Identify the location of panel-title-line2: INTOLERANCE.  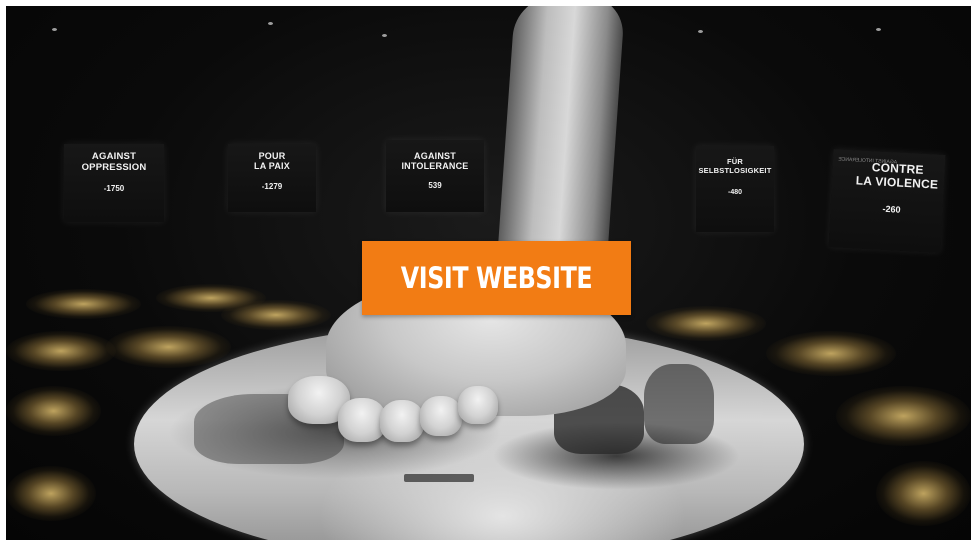
(435, 166).